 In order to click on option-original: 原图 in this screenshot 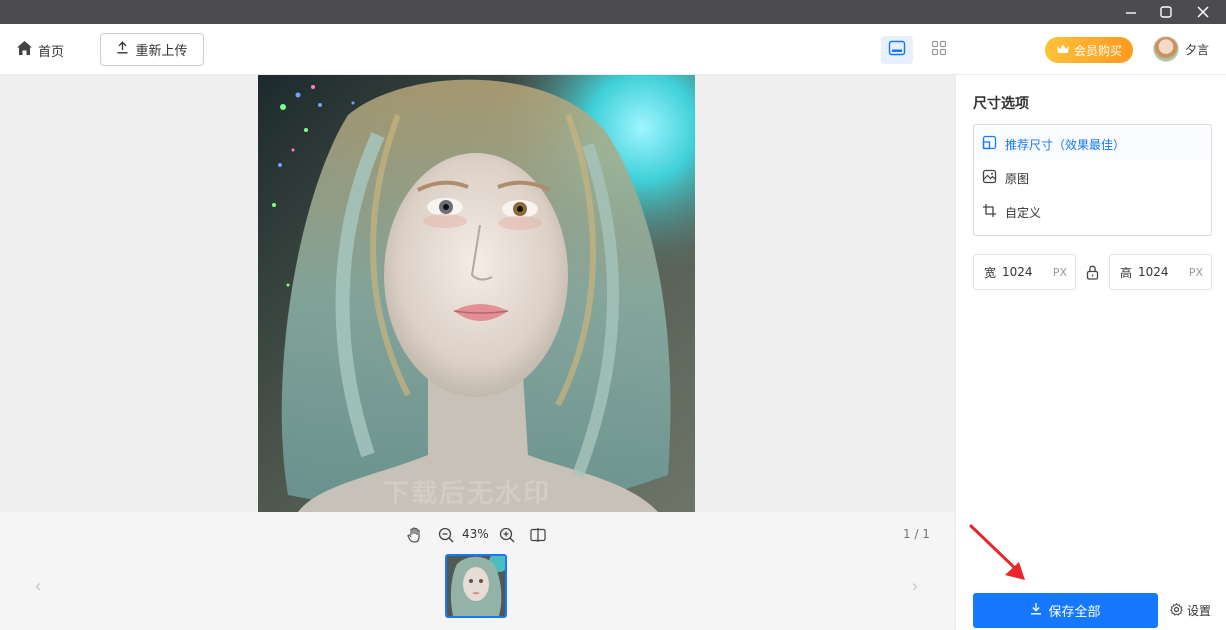, I will do `click(1092, 178)`.